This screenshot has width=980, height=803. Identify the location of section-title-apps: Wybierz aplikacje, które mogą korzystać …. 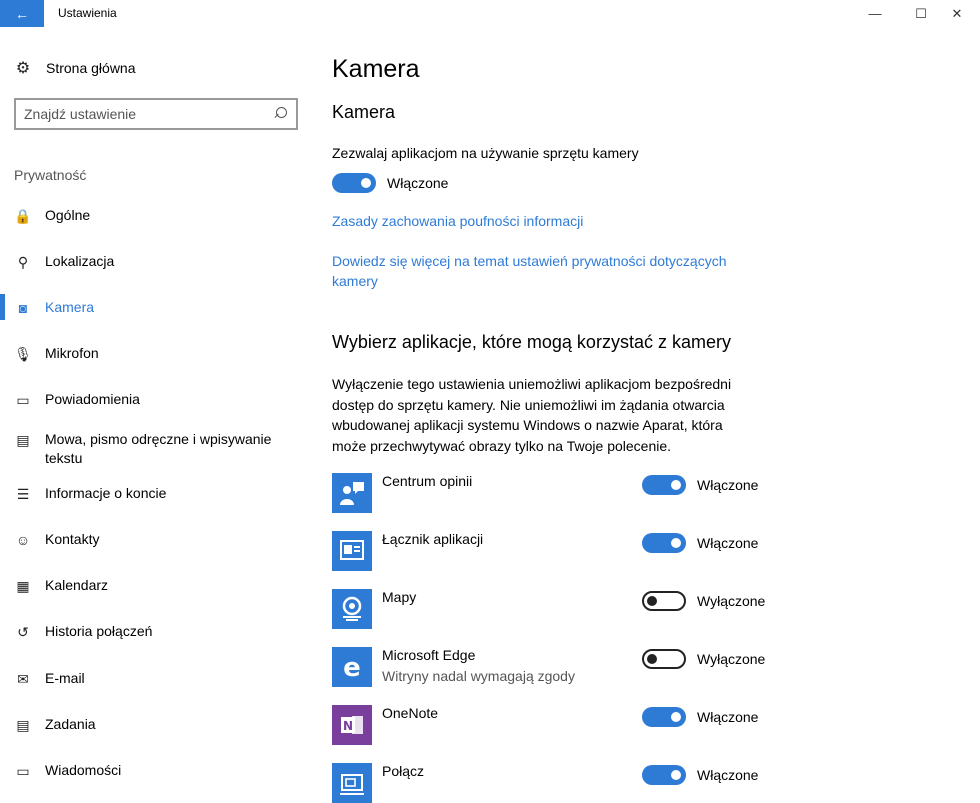
(531, 342).